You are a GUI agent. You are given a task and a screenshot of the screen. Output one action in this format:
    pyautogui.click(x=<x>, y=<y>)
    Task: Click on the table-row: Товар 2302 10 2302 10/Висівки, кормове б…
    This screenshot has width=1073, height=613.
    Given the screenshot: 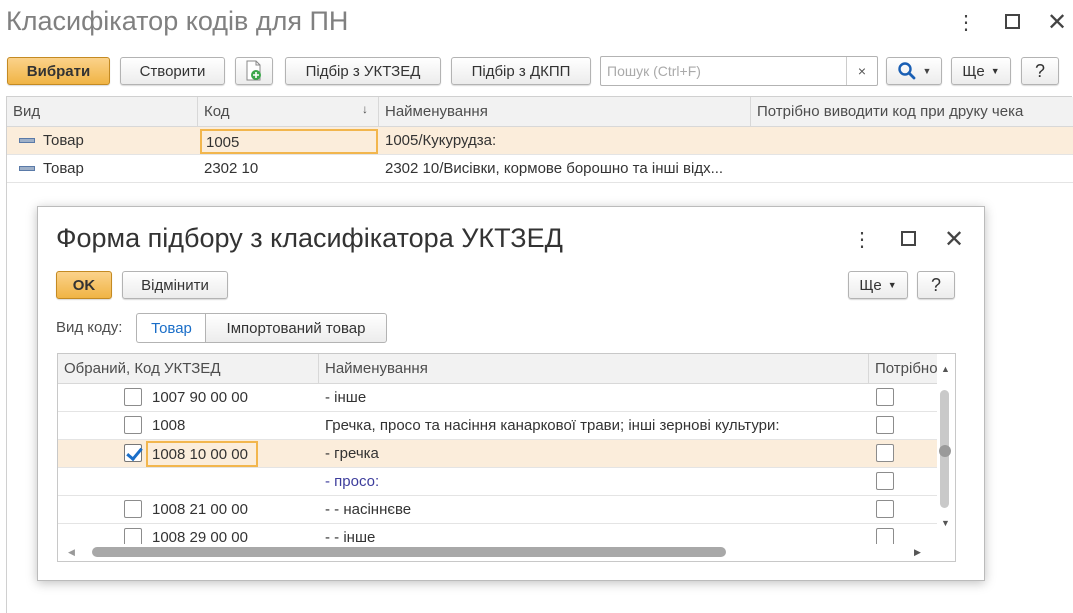 What is the action you would take?
    pyautogui.click(x=540, y=169)
    